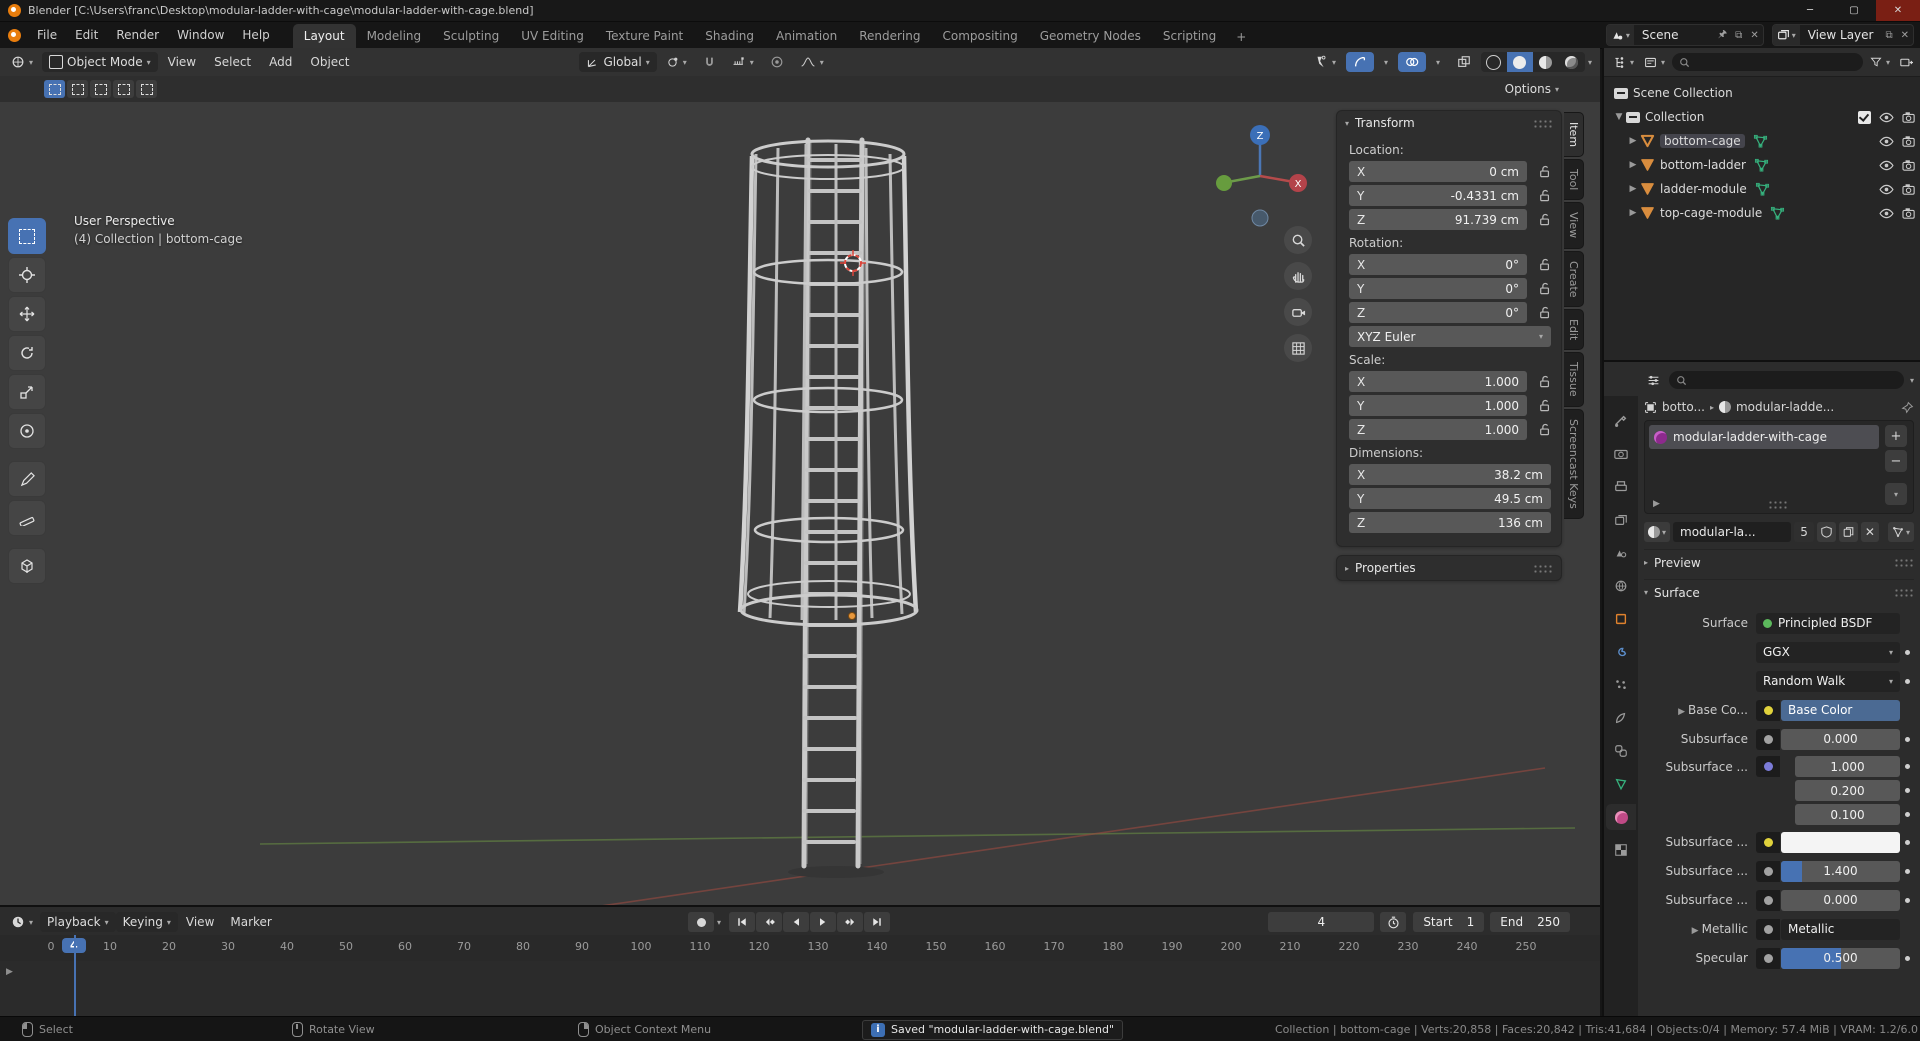 The height and width of the screenshot is (1041, 1920). Describe the element at coordinates (1779, 592) in the screenshot. I see `surface-panel-header: ▾ Surface` at that location.